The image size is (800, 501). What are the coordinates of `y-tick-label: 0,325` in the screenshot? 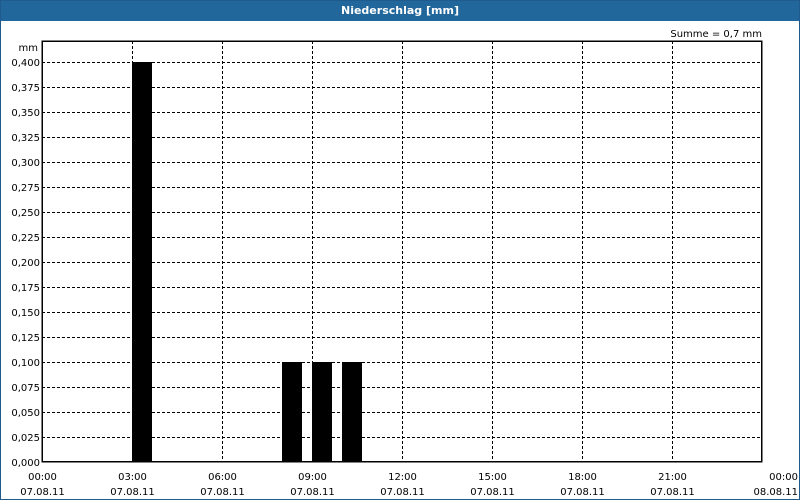 It's located at (25, 138).